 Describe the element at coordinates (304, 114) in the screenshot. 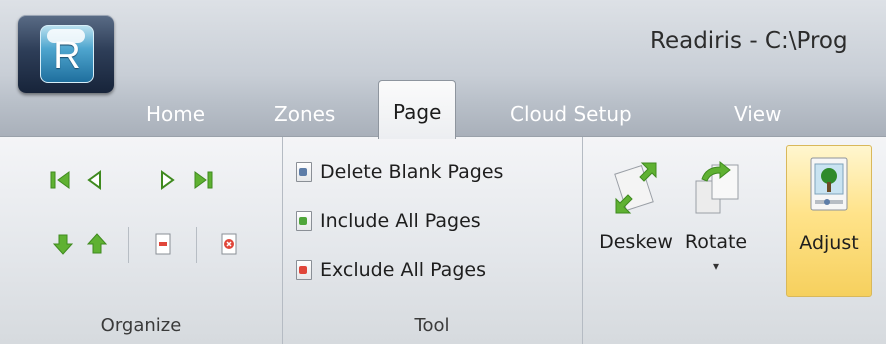

I see `tab-zones: Zones` at that location.